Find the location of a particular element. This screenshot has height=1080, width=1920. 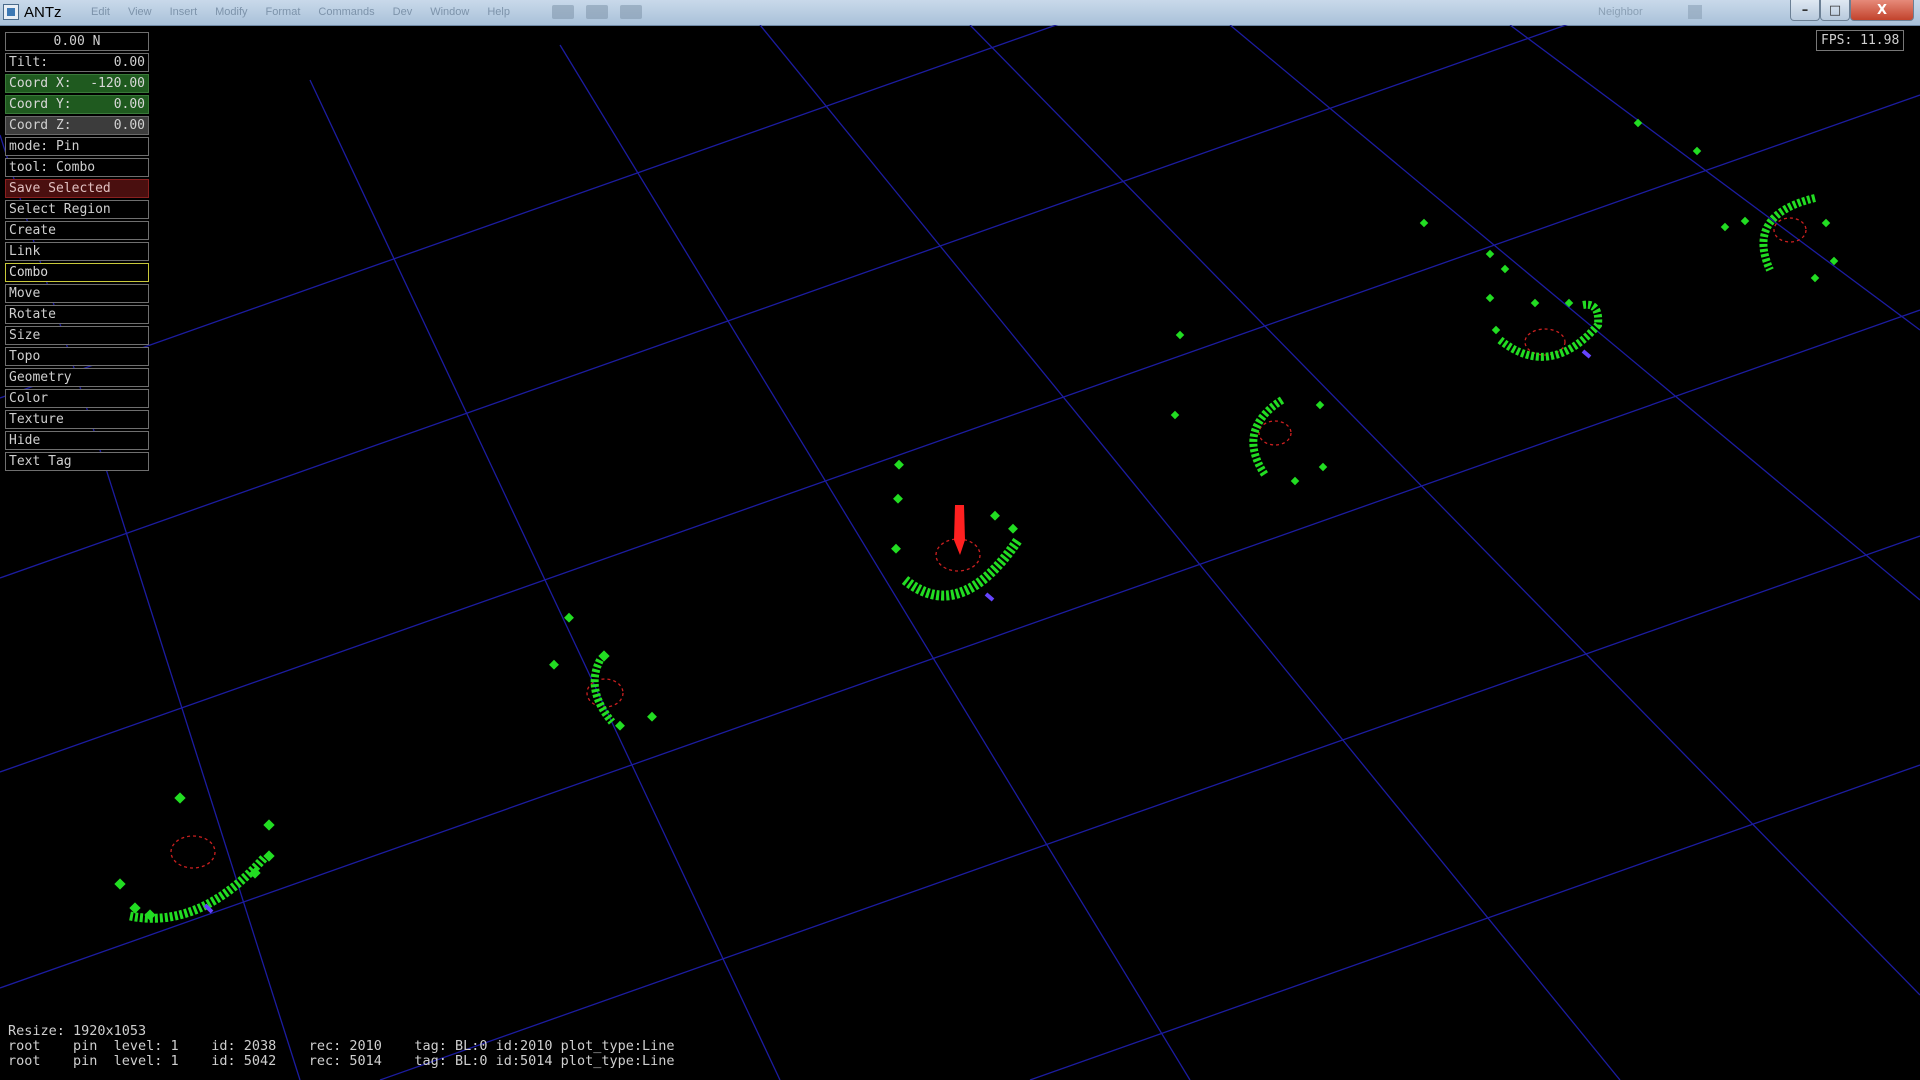

size-button: Size is located at coordinates (77, 335).